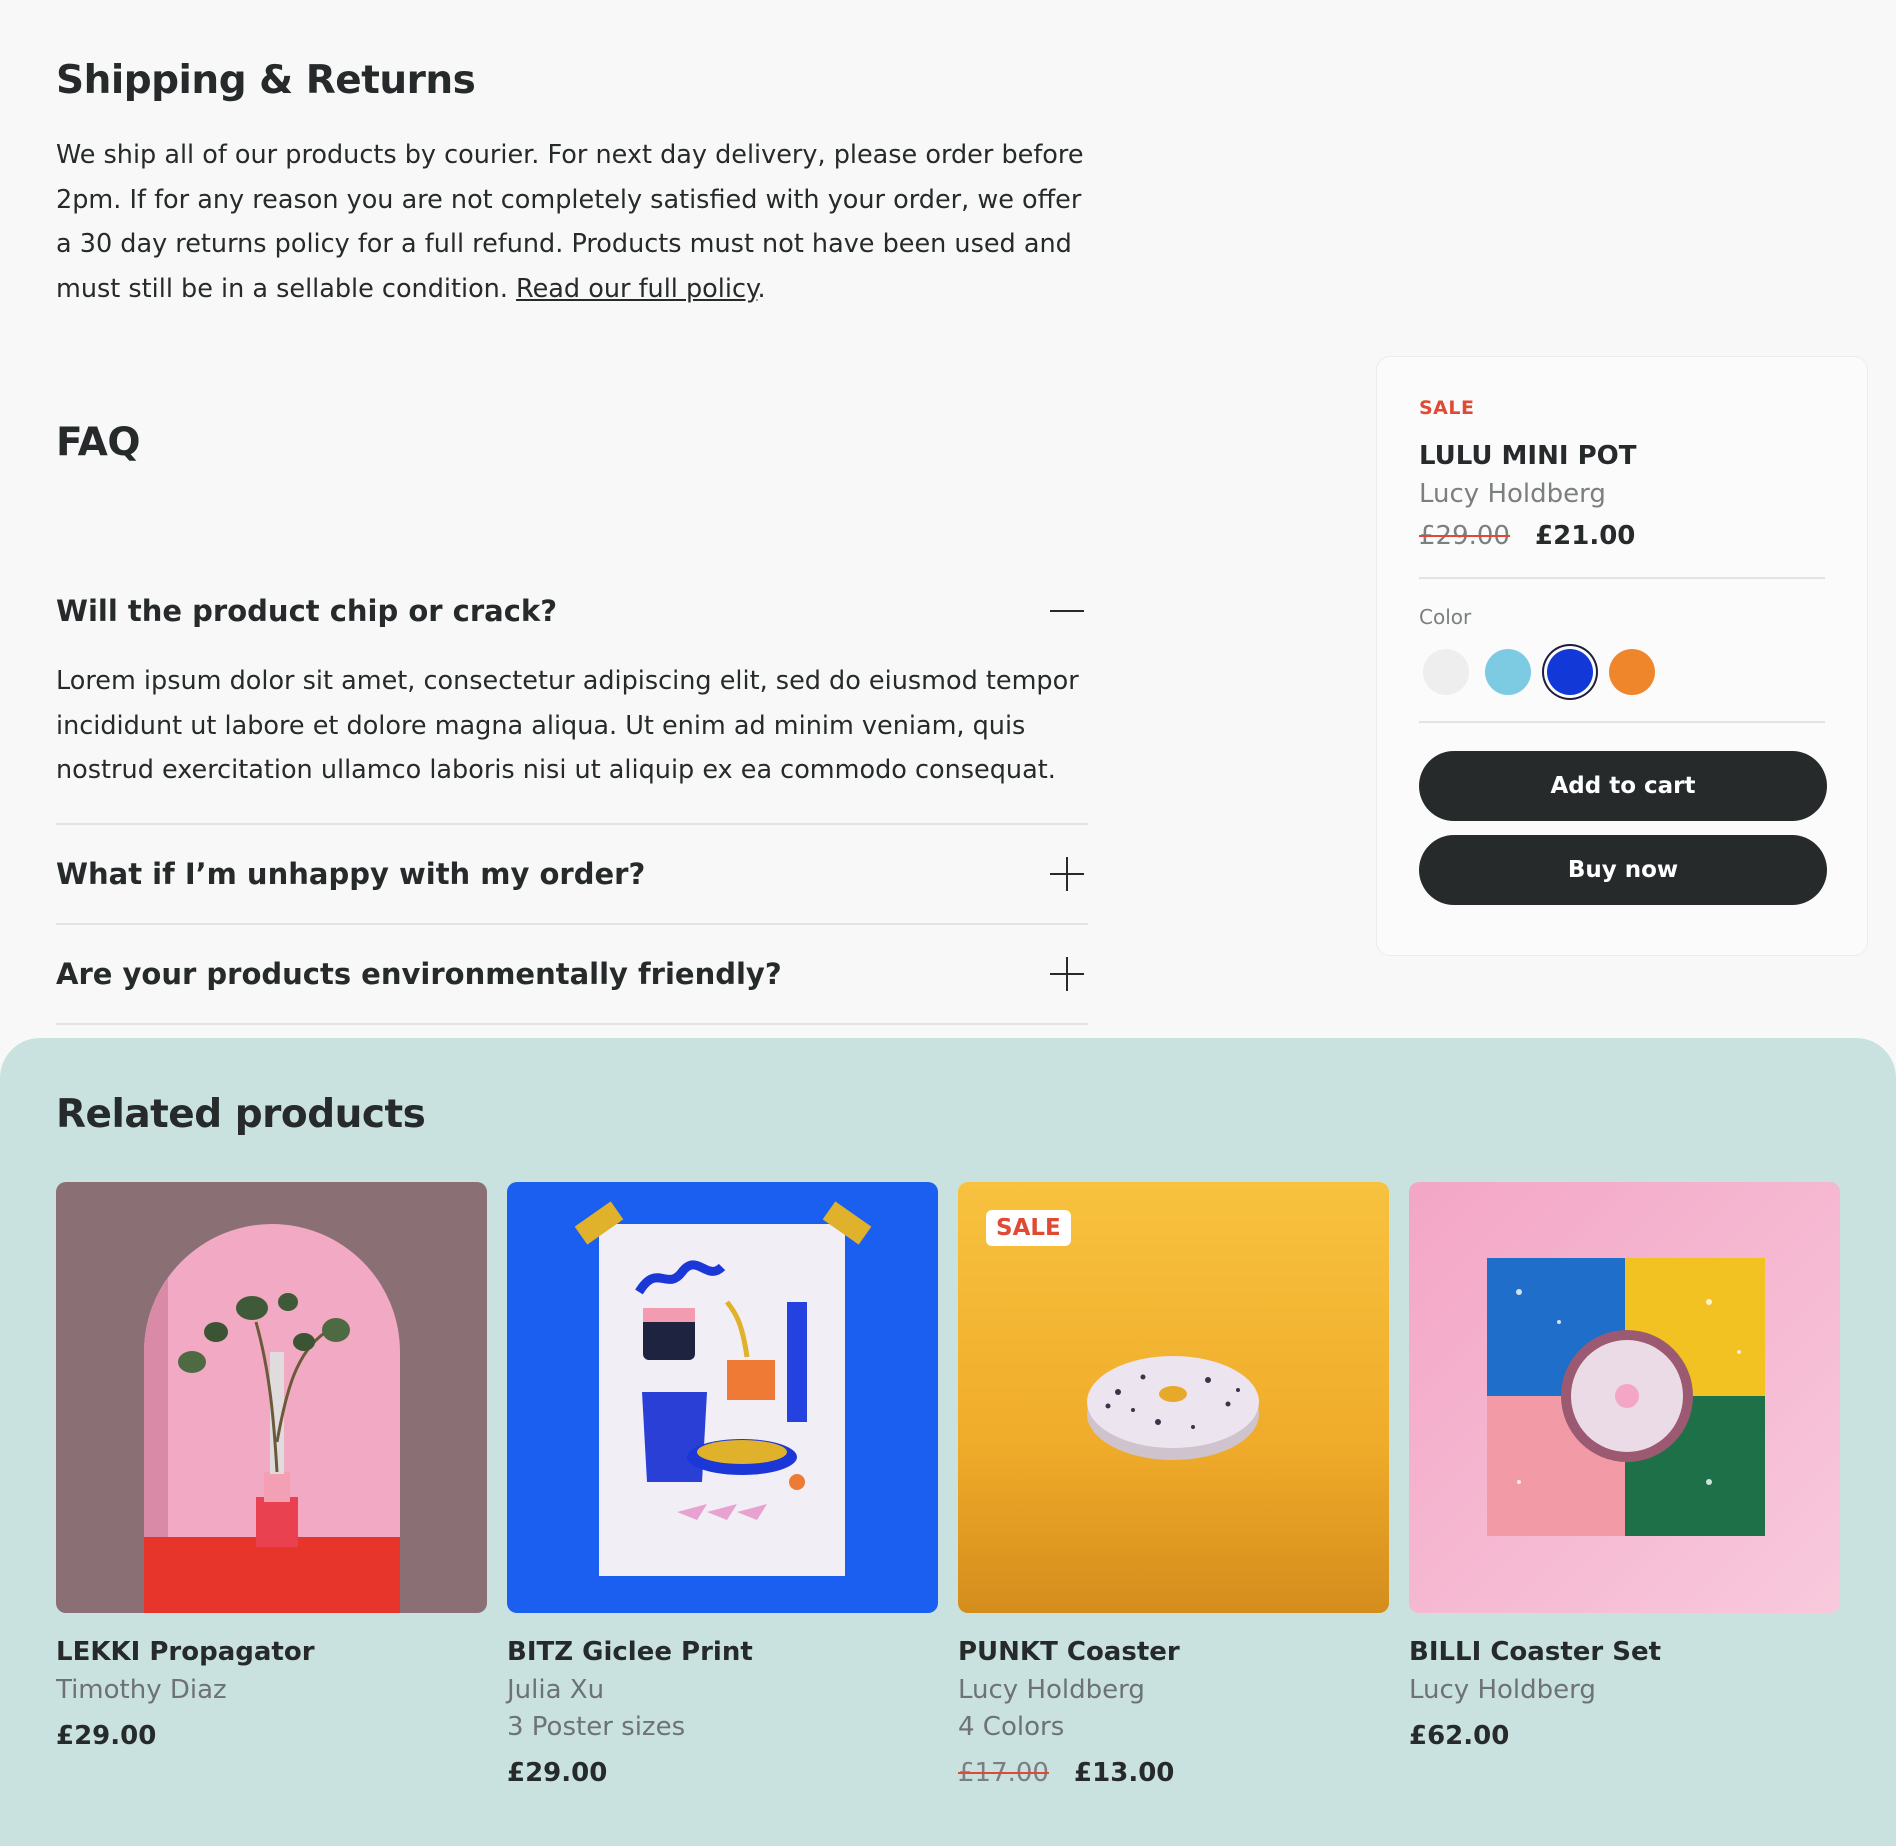 Image resolution: width=1896 pixels, height=1846 pixels. I want to click on full-policy-link: Read our full policy, so click(636, 289).